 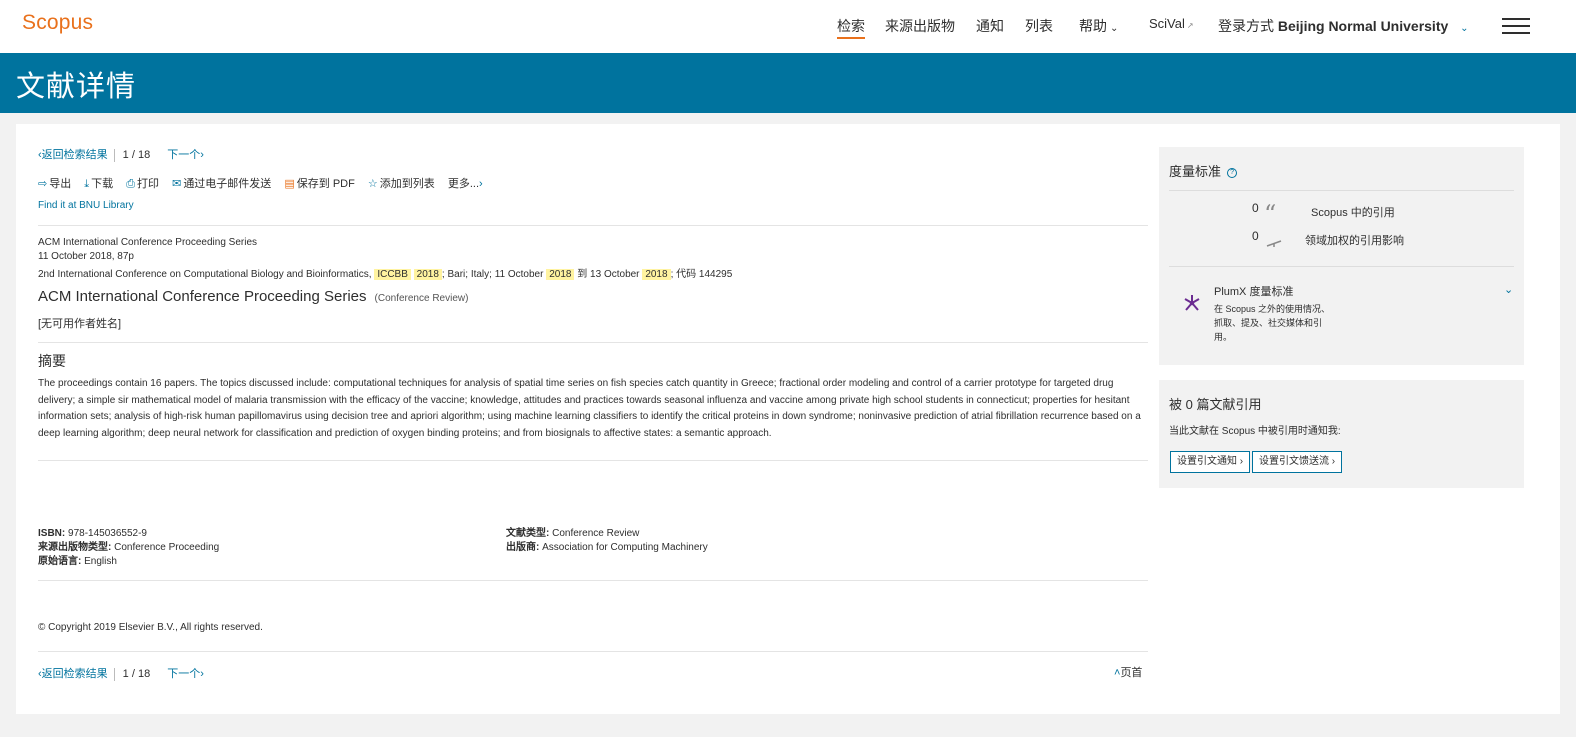 What do you see at coordinates (372, 184) in the screenshot?
I see `star-icon: ☆` at bounding box center [372, 184].